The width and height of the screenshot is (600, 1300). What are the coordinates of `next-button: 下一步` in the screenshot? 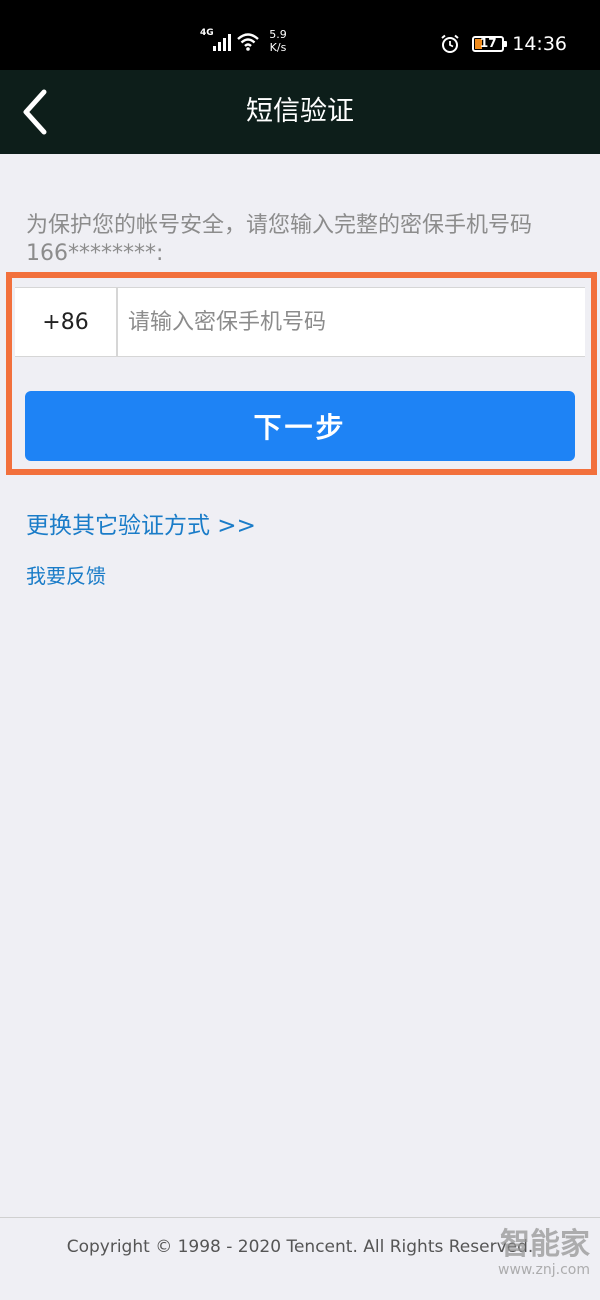 It's located at (300, 426).